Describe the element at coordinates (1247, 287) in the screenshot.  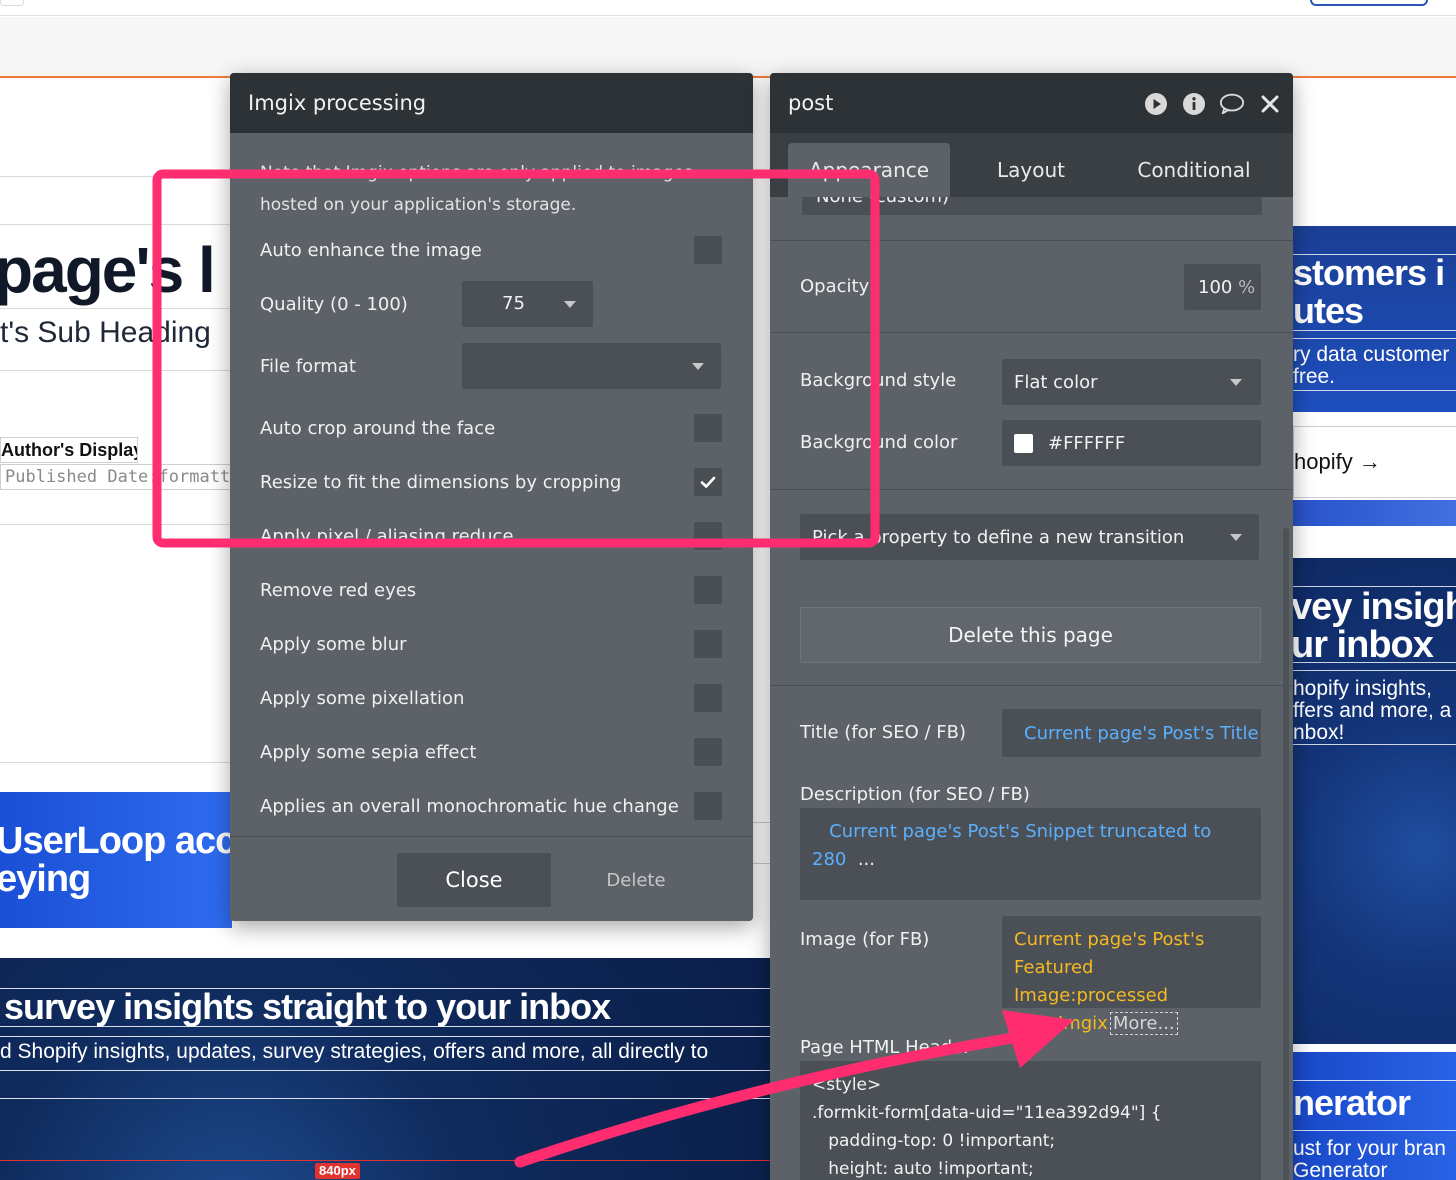
I see `opacity-unit: %` at that location.